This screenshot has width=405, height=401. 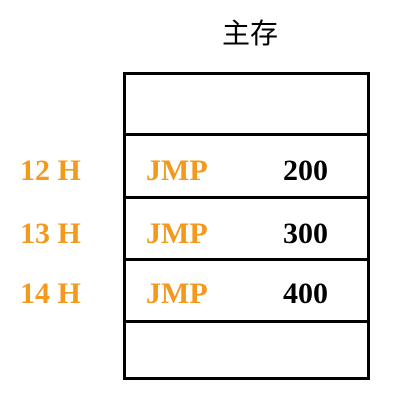 I want to click on address-label-13h: 13 H, so click(x=50, y=233).